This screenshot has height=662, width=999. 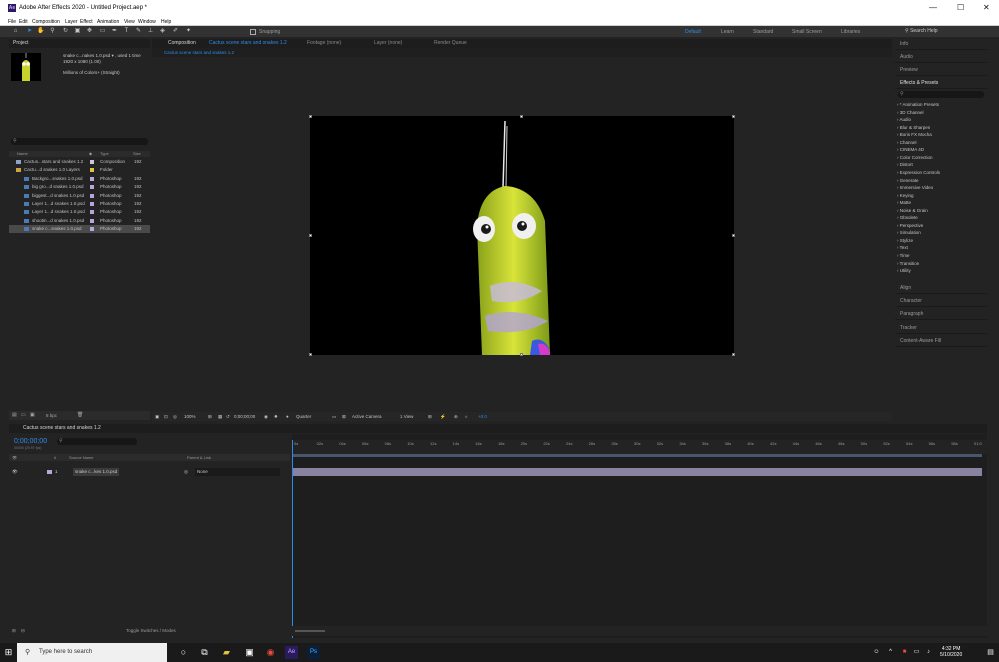 What do you see at coordinates (733, 235) in the screenshot?
I see `transform-handle-right` at bounding box center [733, 235].